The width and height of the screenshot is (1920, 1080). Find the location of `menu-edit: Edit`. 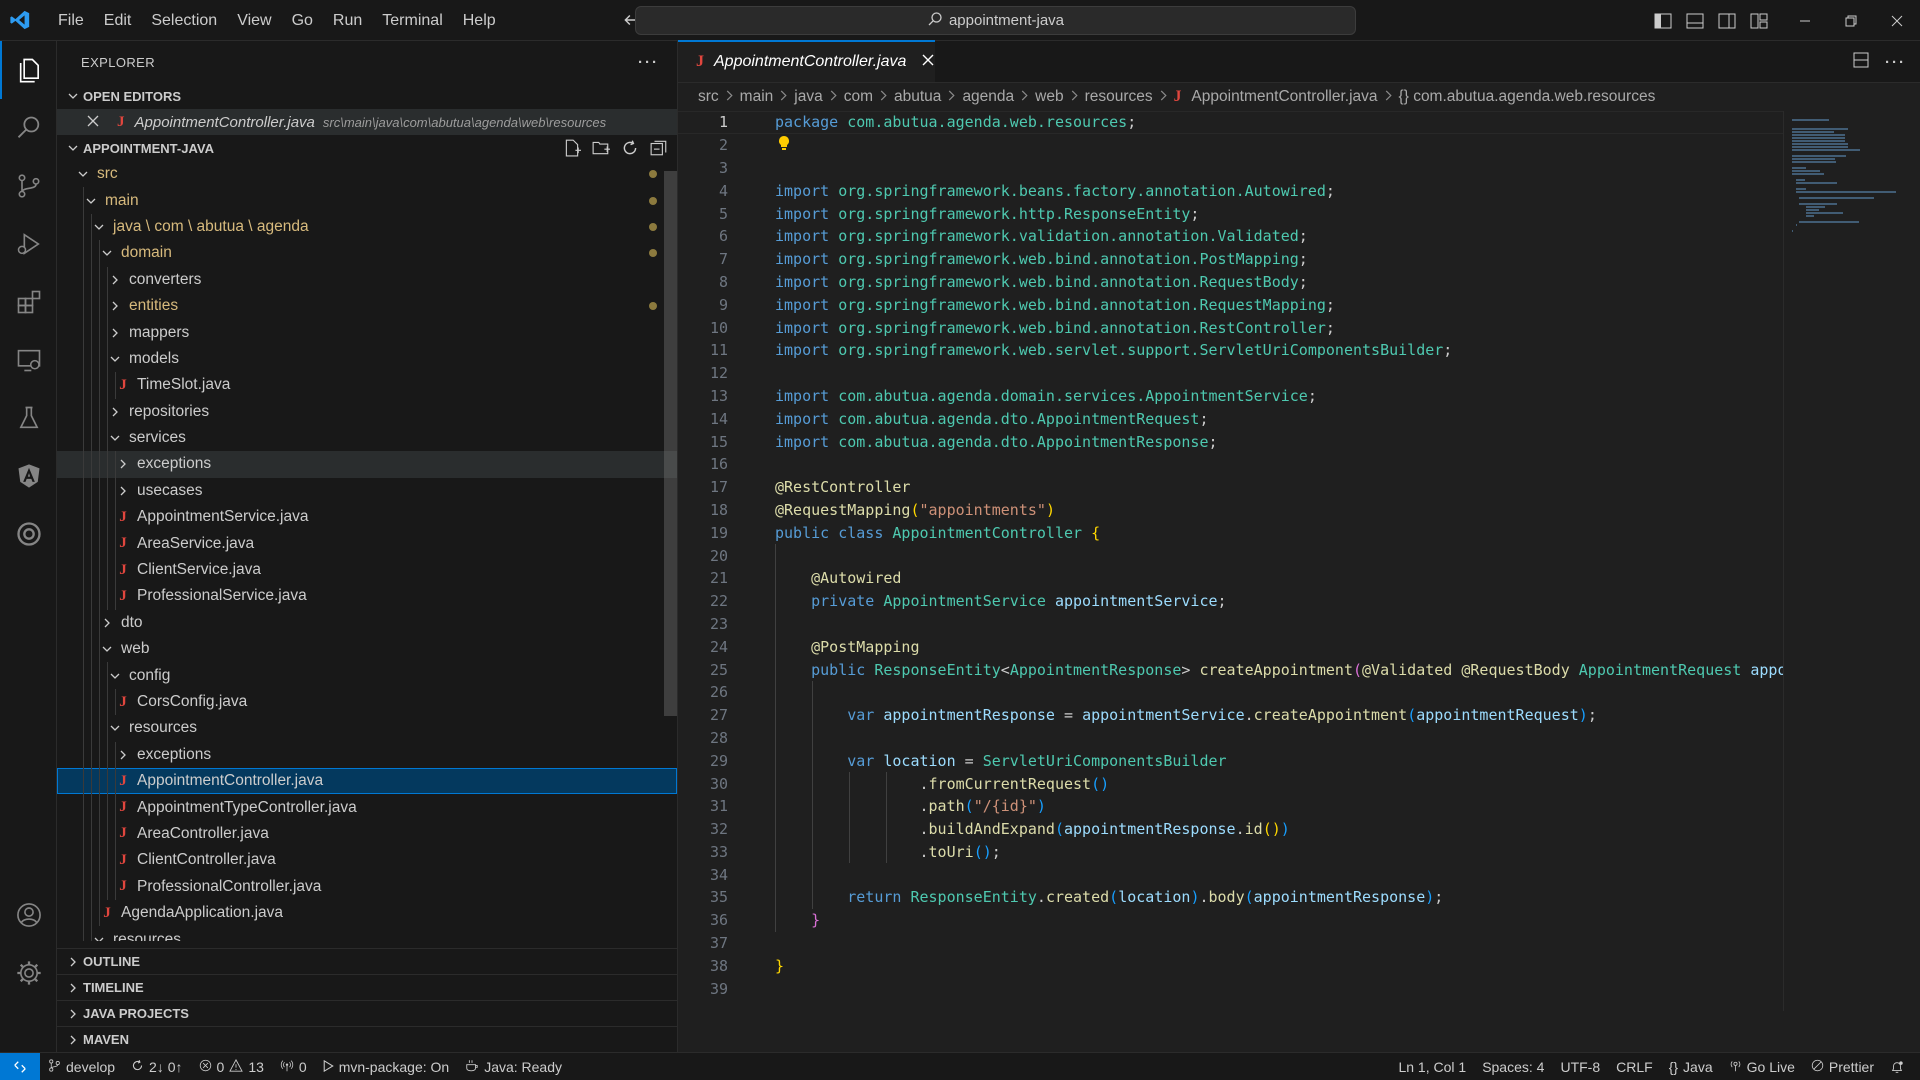

menu-edit: Edit is located at coordinates (118, 20).